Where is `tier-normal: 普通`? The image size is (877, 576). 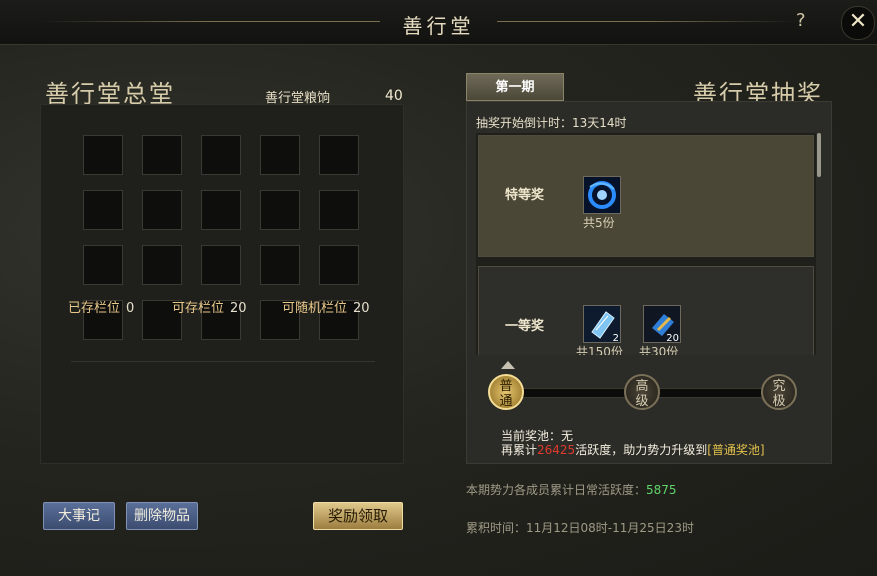
tier-normal: 普通 is located at coordinates (506, 392).